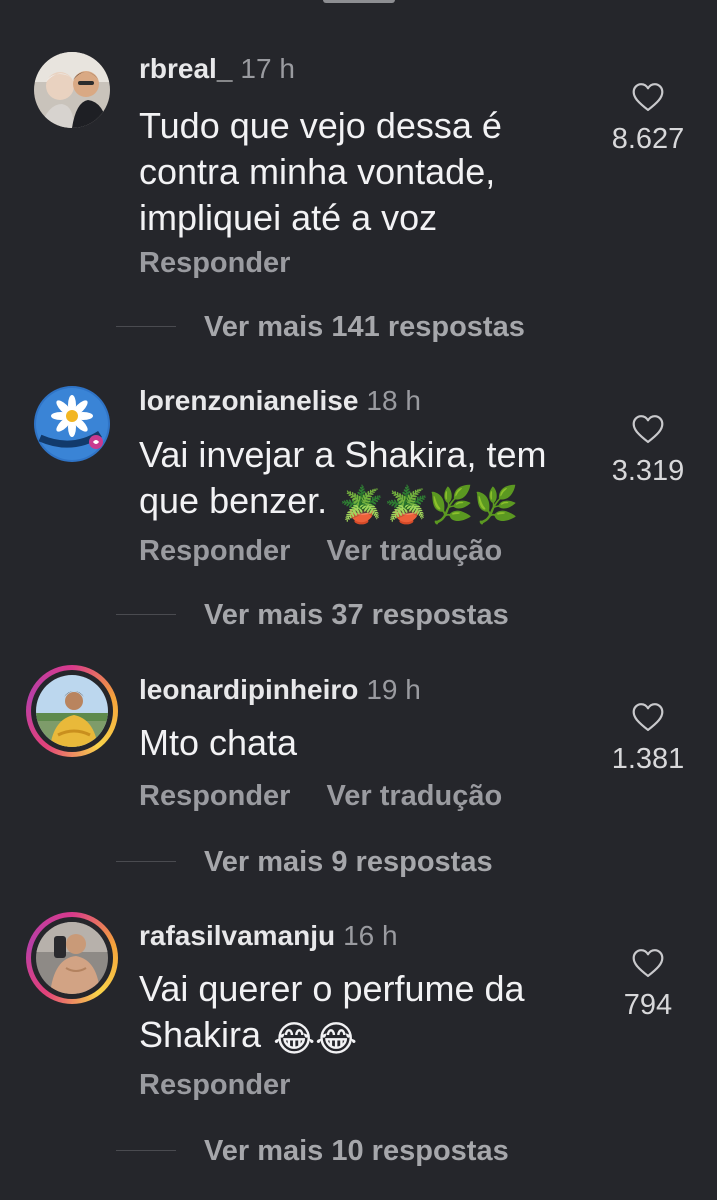 This screenshot has height=1200, width=717. I want to click on view-more-replies-label: Ver mais 10 respostas, so click(356, 1151).